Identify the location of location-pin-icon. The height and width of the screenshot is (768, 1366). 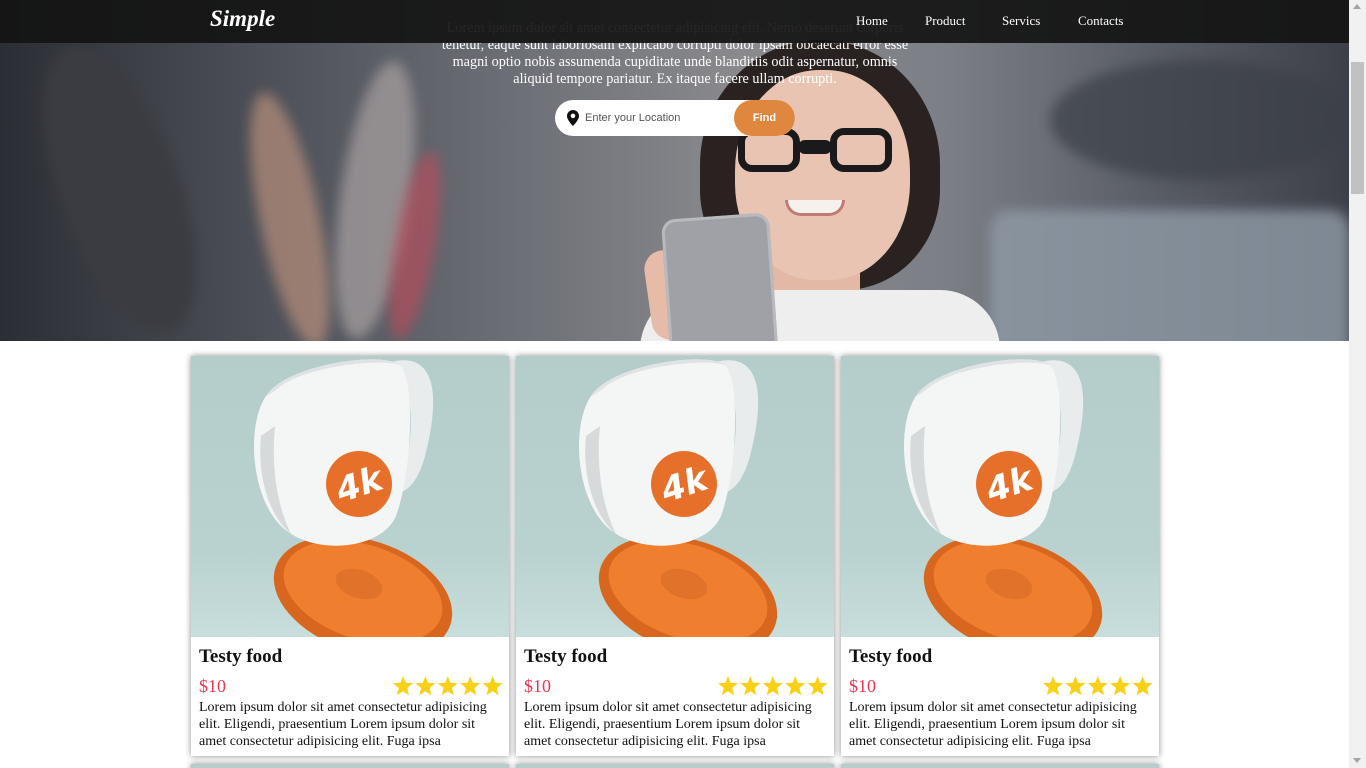
(573, 118).